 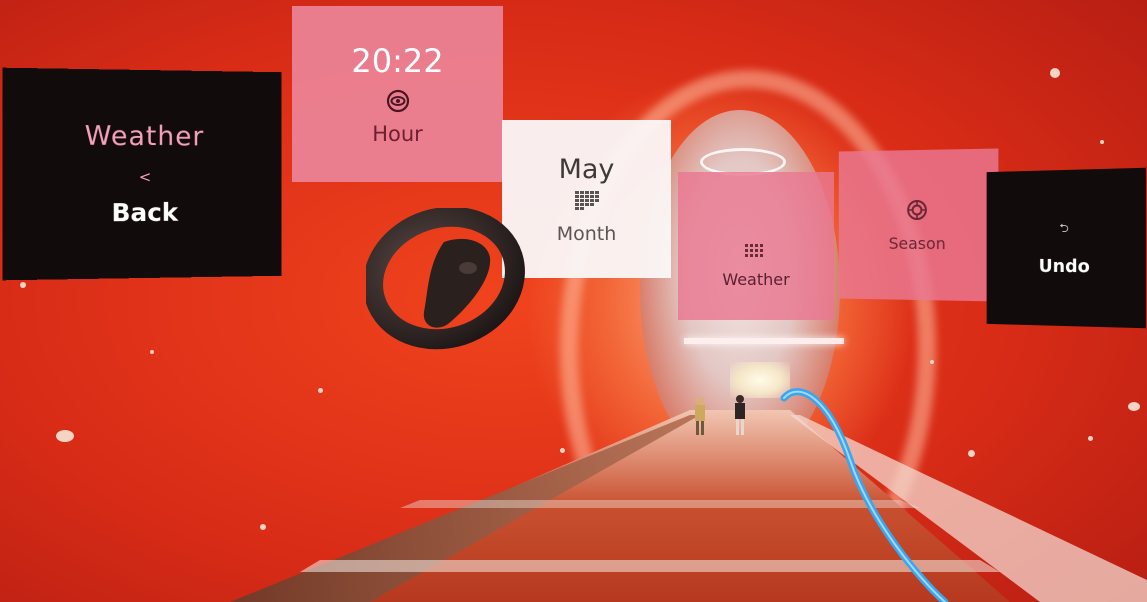 What do you see at coordinates (586, 169) in the screenshot?
I see `month-value: May` at bounding box center [586, 169].